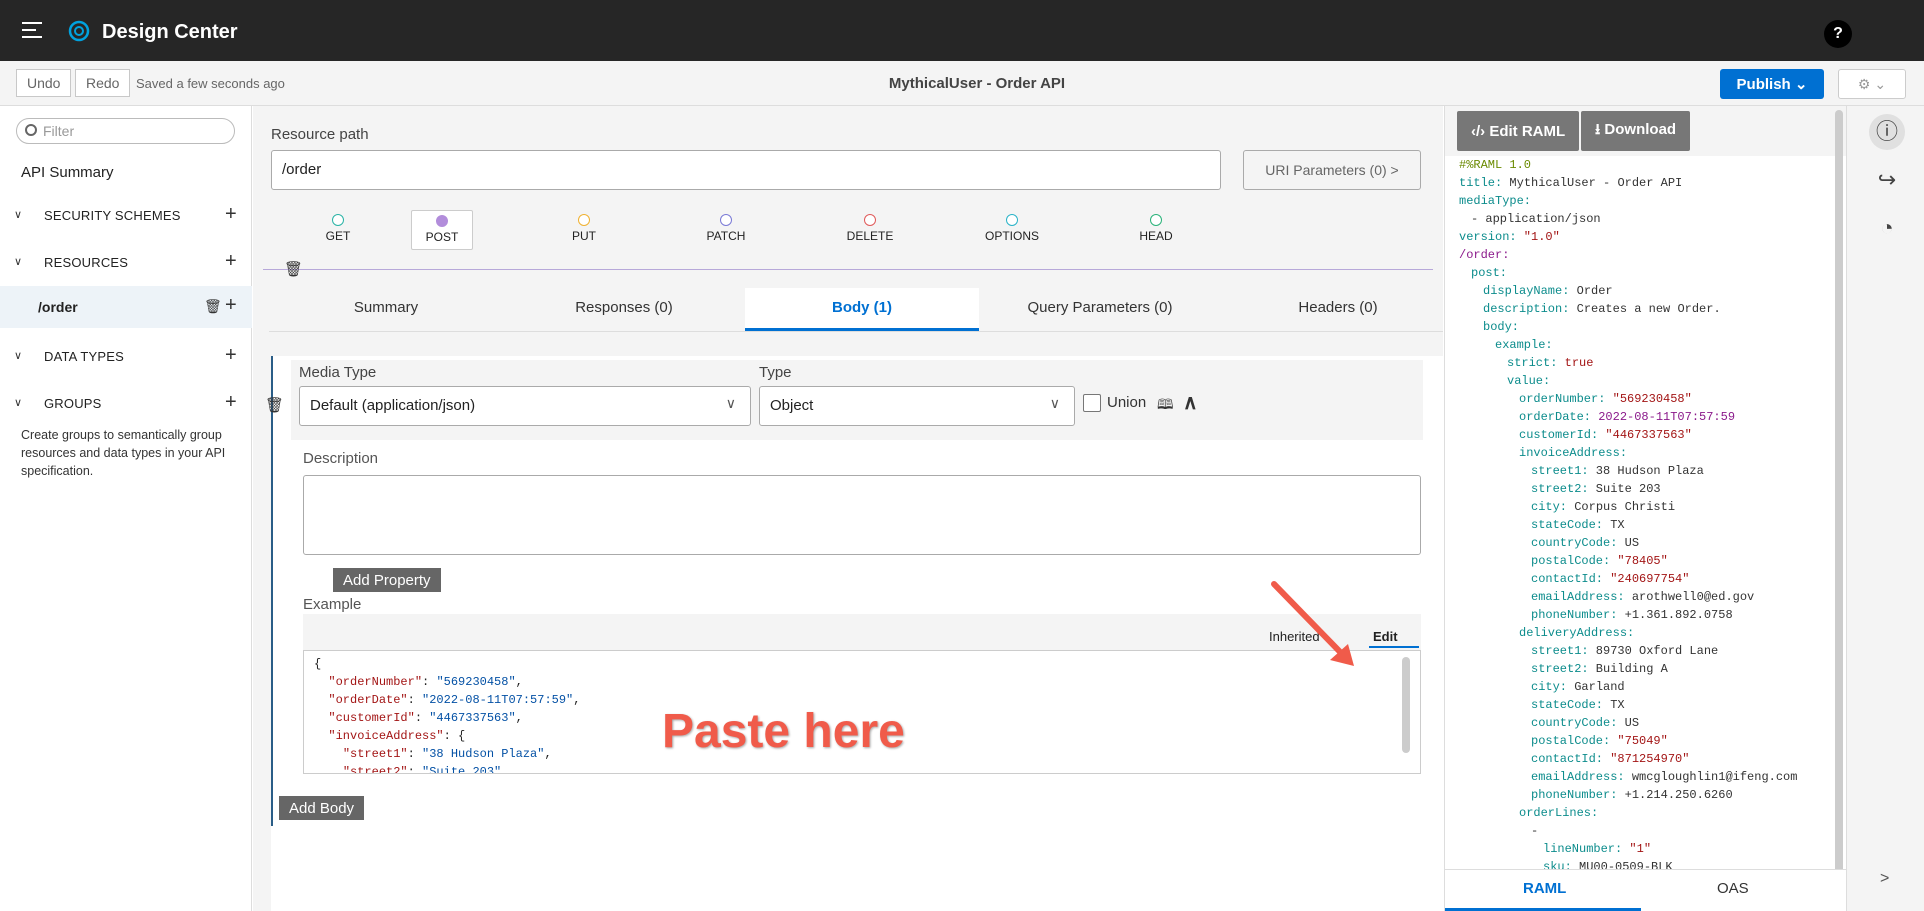  What do you see at coordinates (1645, 363) in the screenshot?
I see `raml-line: strict: true` at bounding box center [1645, 363].